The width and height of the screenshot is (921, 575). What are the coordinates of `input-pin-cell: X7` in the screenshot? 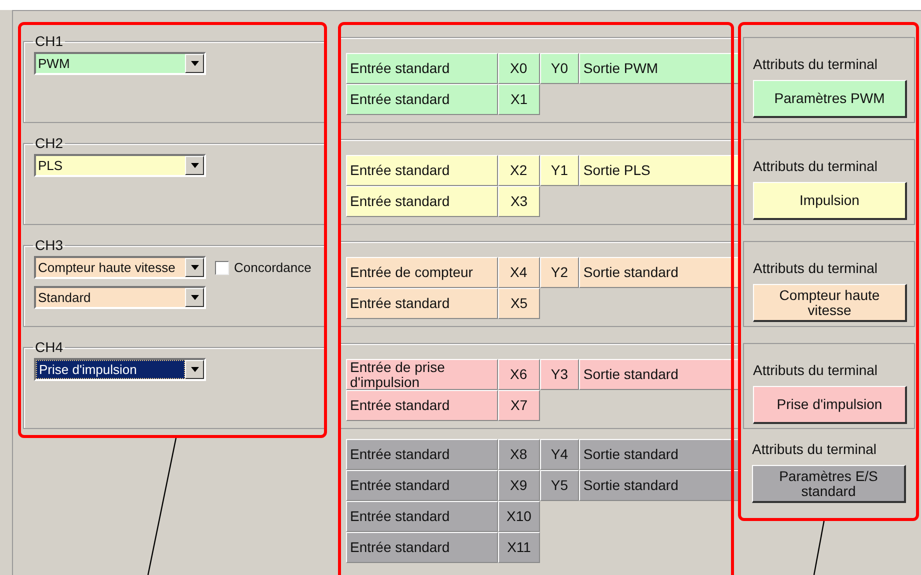 It's located at (519, 405).